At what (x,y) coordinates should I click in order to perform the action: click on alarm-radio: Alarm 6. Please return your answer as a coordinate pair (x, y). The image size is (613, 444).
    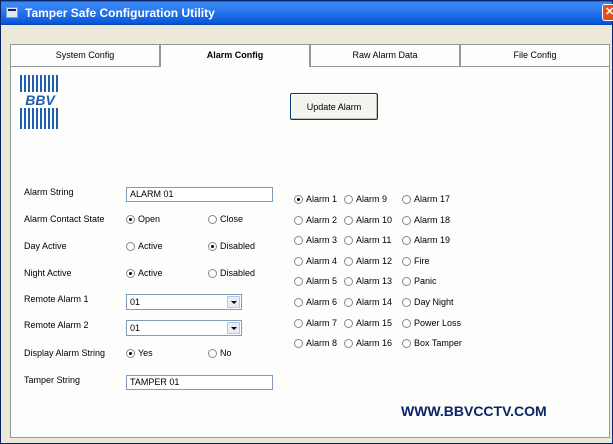
    Looking at the image, I should click on (315, 302).